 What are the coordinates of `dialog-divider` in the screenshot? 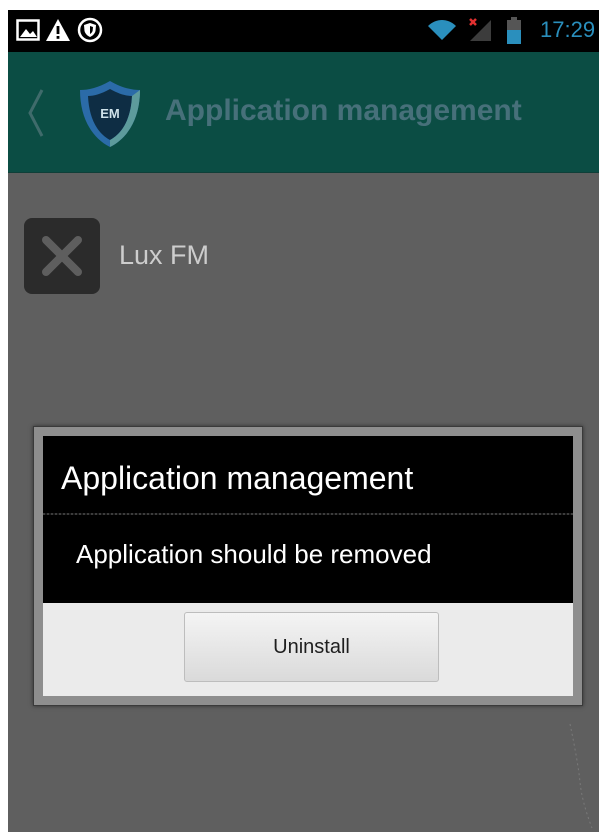 It's located at (308, 514).